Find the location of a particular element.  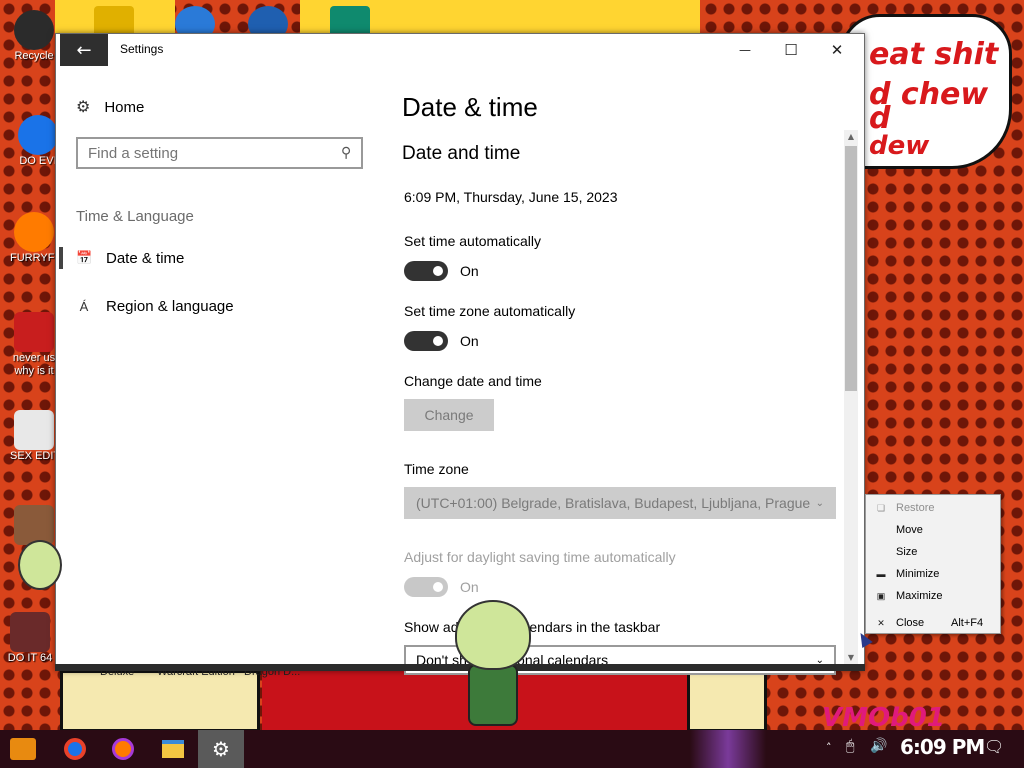

taskbar-file-explorer is located at coordinates (173, 749).